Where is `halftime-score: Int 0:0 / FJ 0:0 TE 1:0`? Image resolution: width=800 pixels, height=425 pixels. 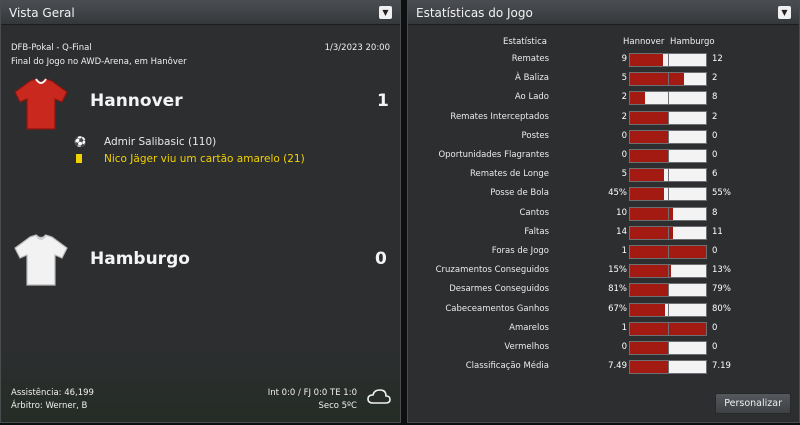 halftime-score: Int 0:0 / FJ 0:0 TE 1:0 is located at coordinates (312, 393).